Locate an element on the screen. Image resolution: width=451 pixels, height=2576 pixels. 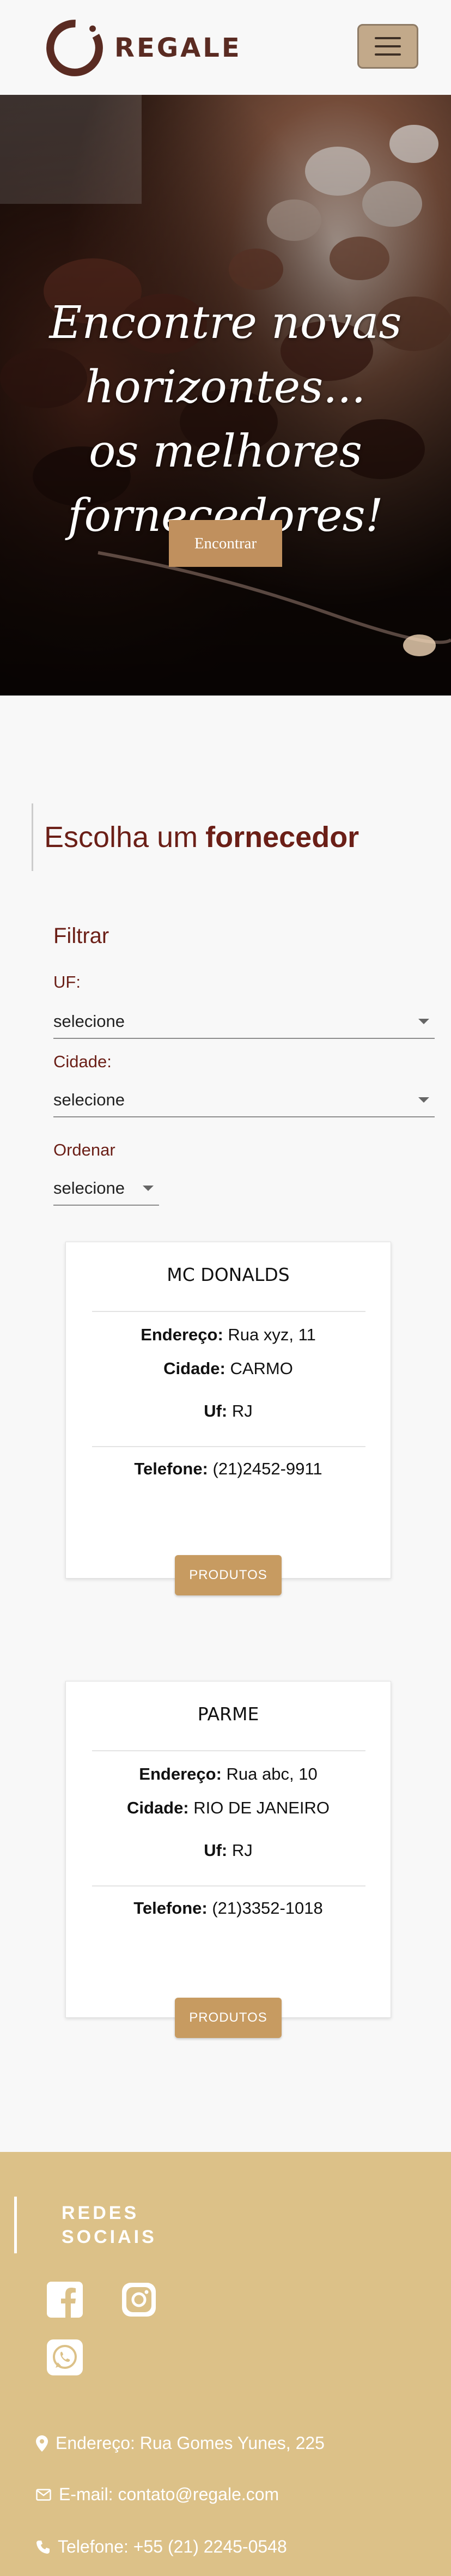
social-heading-line-2: SOCIAIS is located at coordinates (109, 2237).